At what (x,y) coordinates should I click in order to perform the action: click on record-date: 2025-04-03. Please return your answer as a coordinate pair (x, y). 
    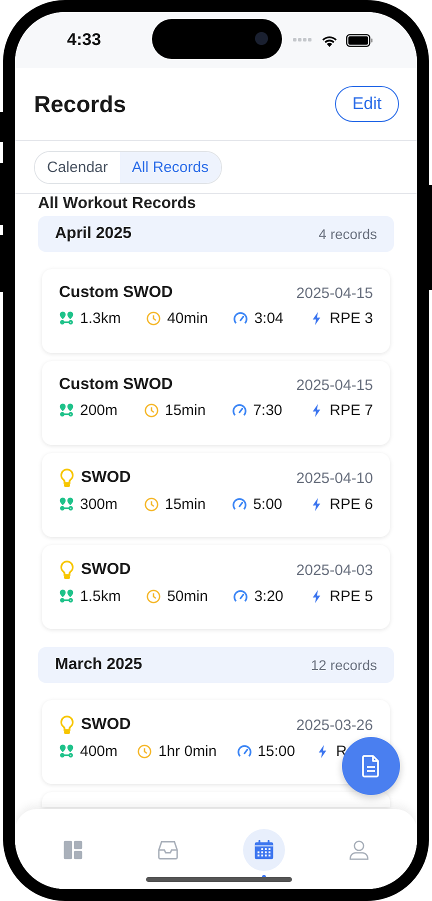
    Looking at the image, I should click on (334, 570).